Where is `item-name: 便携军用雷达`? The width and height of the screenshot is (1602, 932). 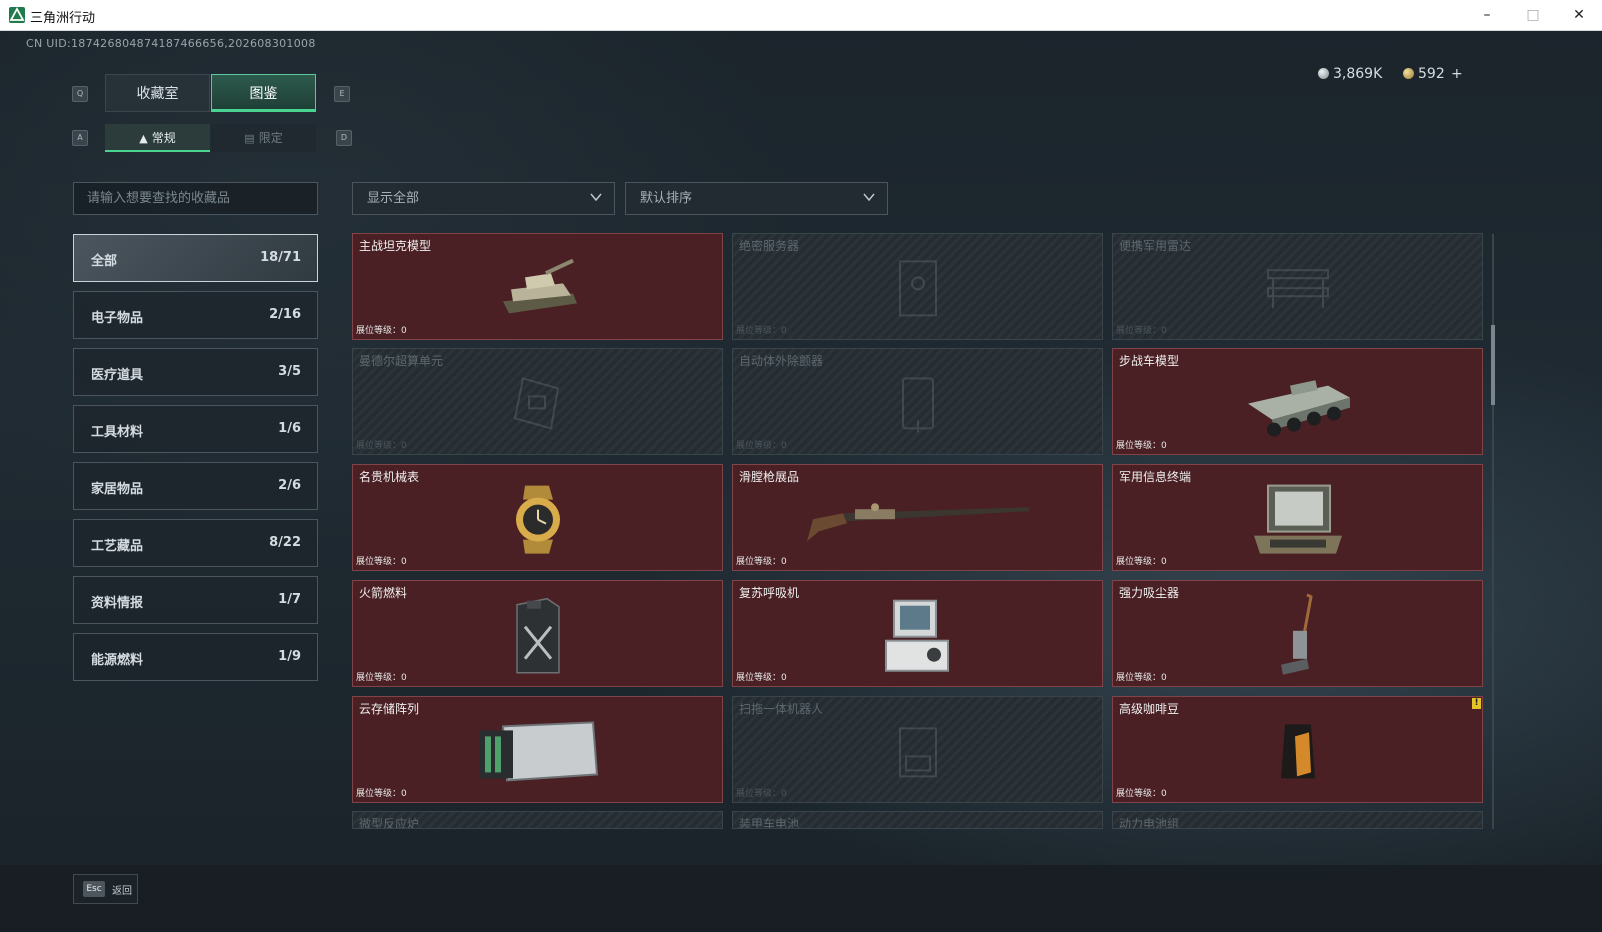 item-name: 便携军用雷达 is located at coordinates (1155, 246).